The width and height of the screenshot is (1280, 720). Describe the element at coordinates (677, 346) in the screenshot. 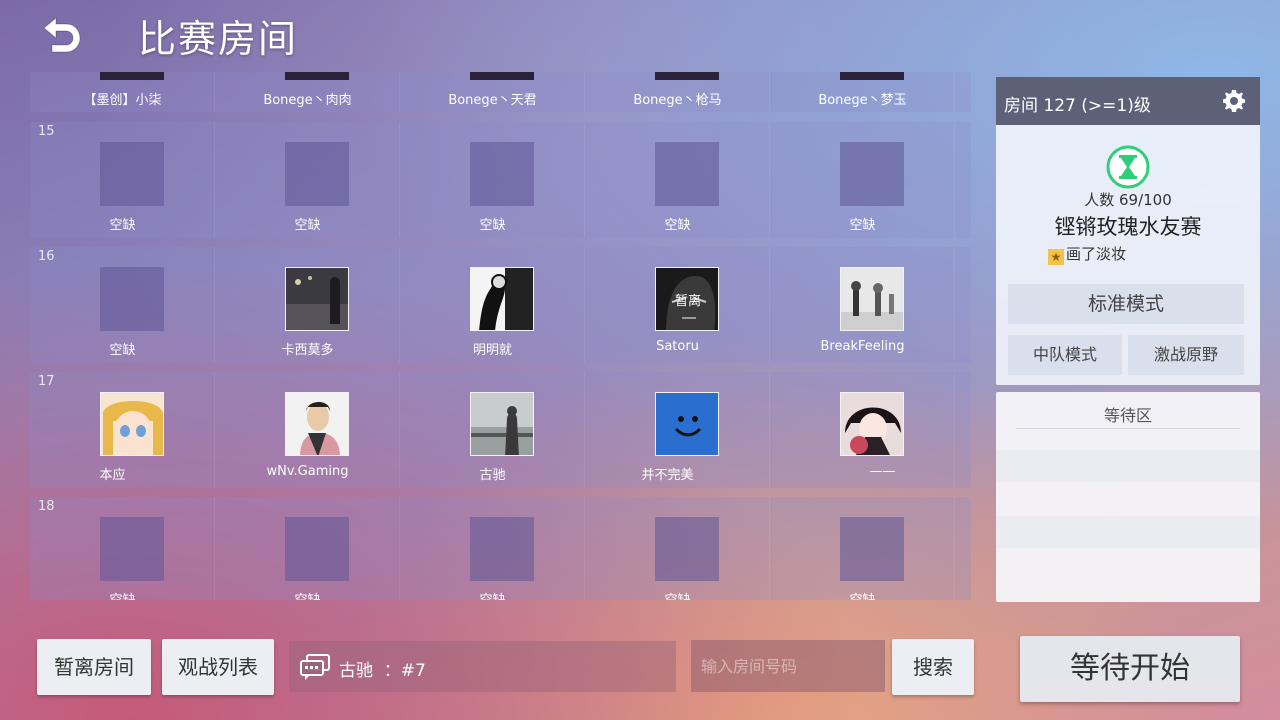

I see `player-name: Satoru` at that location.